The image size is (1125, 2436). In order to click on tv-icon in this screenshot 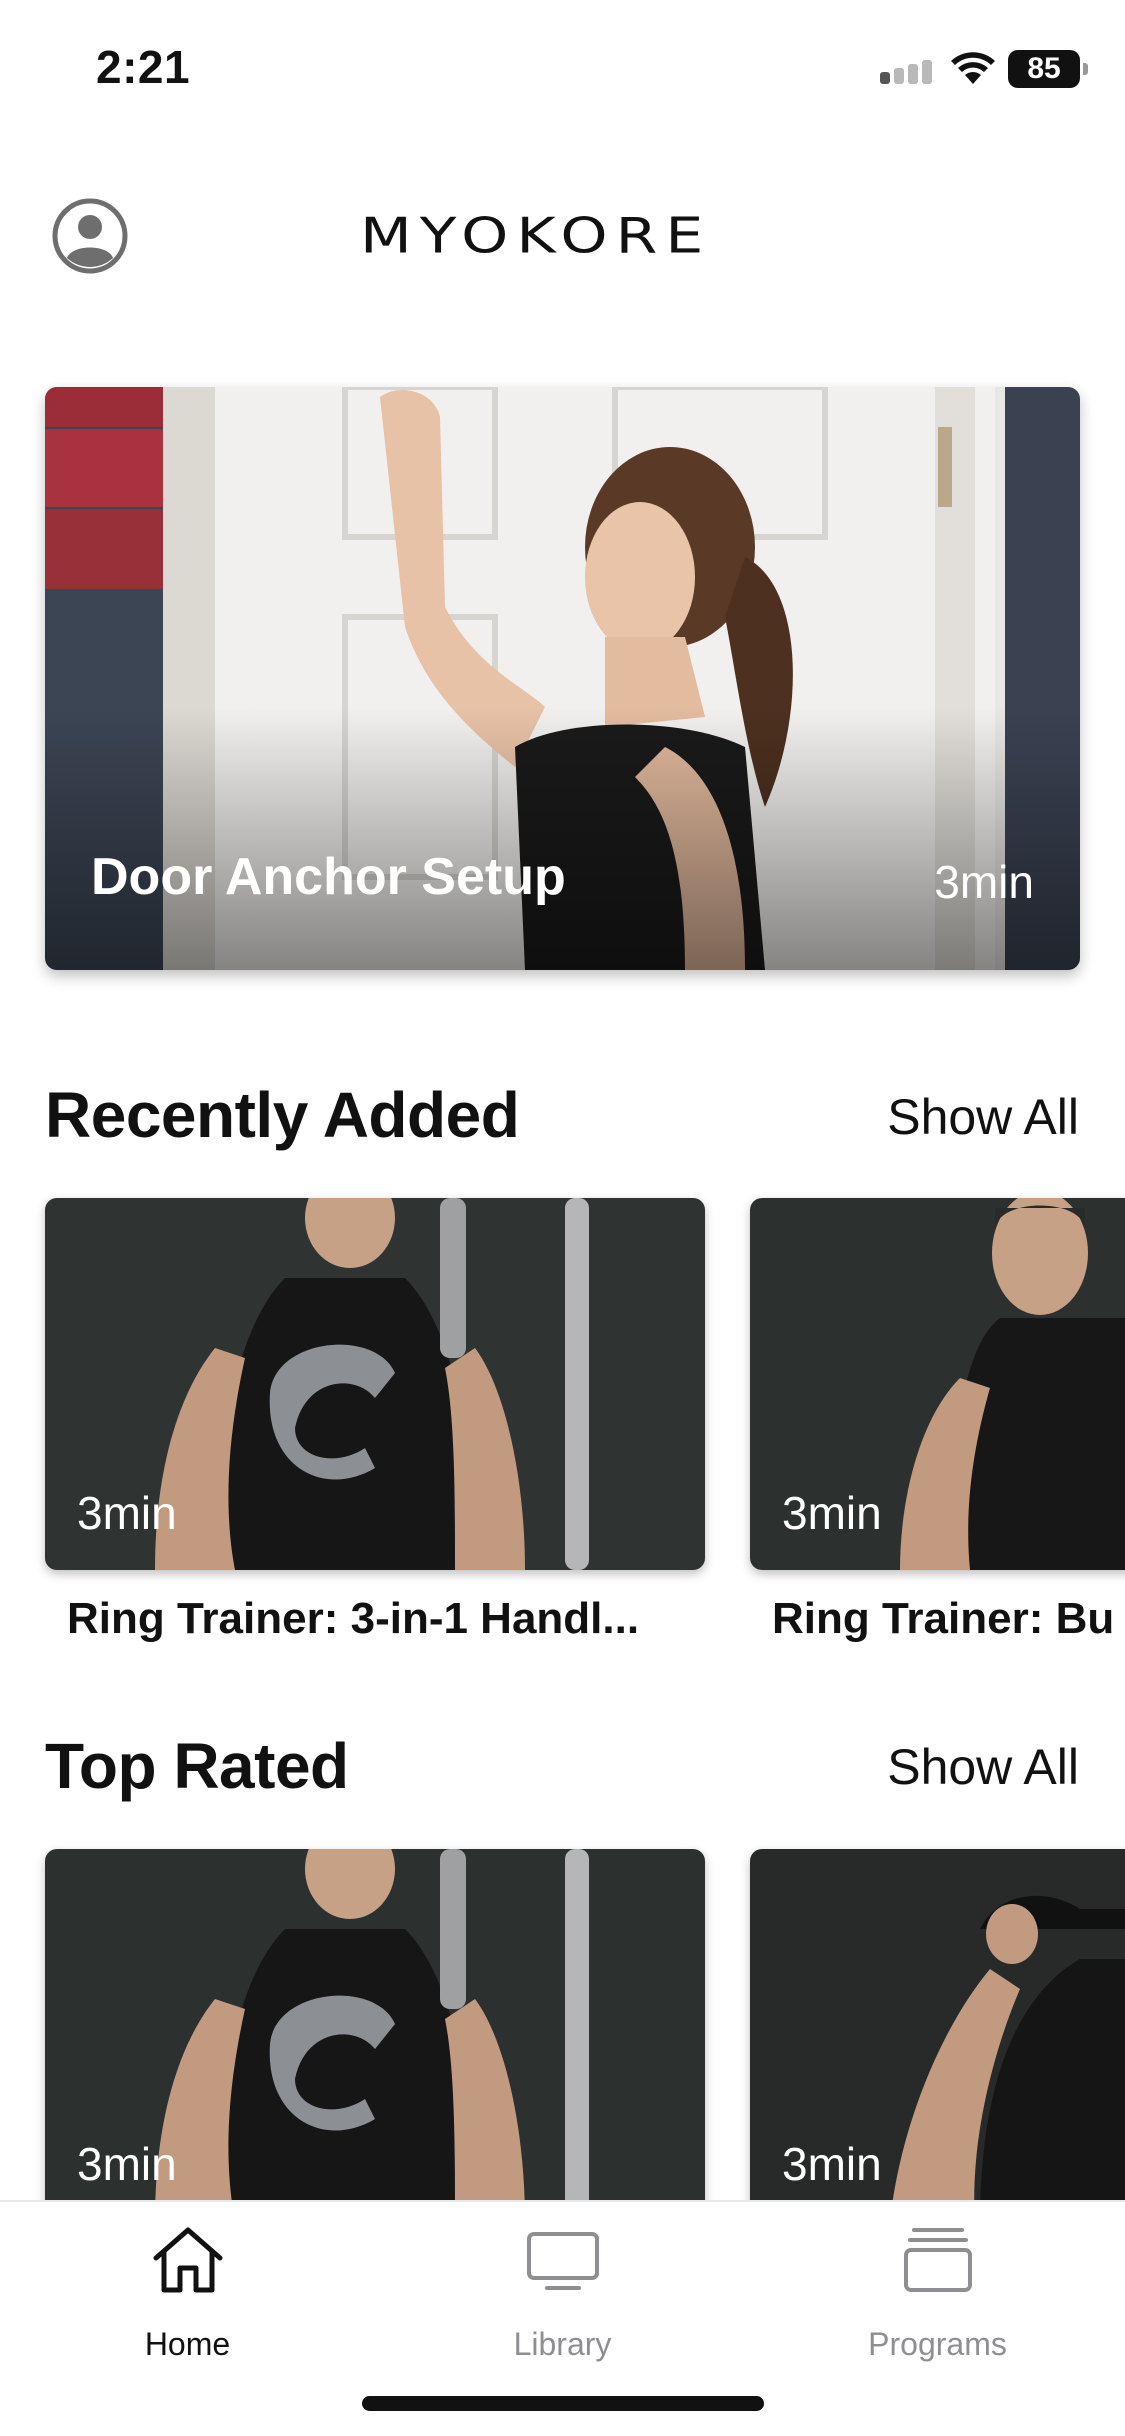, I will do `click(562, 2261)`.